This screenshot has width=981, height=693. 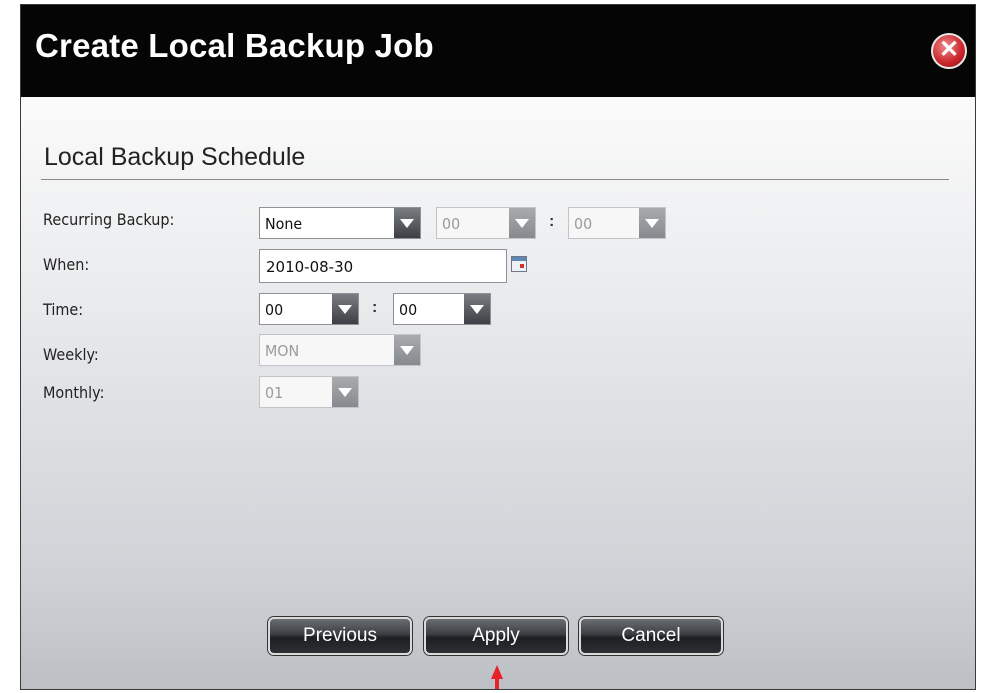 What do you see at coordinates (66, 264) in the screenshot?
I see `when-label: When:` at bounding box center [66, 264].